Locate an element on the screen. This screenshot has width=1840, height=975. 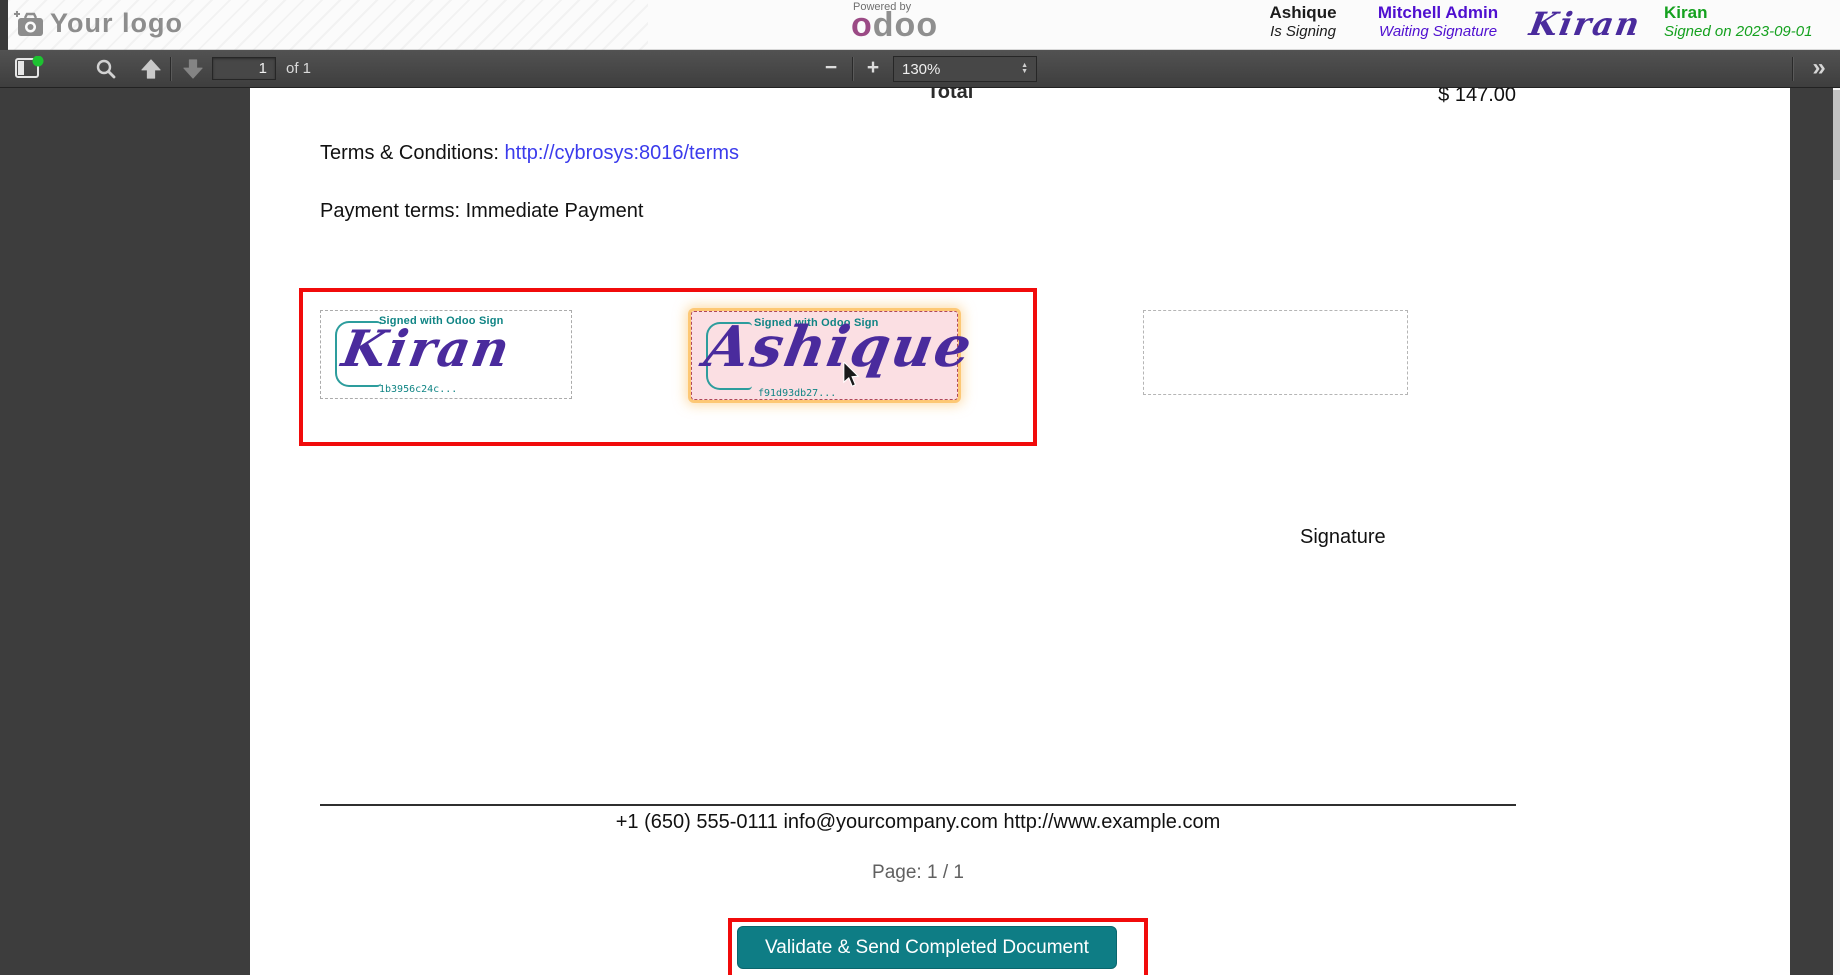
odoo-logo: odoo is located at coordinates (894, 25).